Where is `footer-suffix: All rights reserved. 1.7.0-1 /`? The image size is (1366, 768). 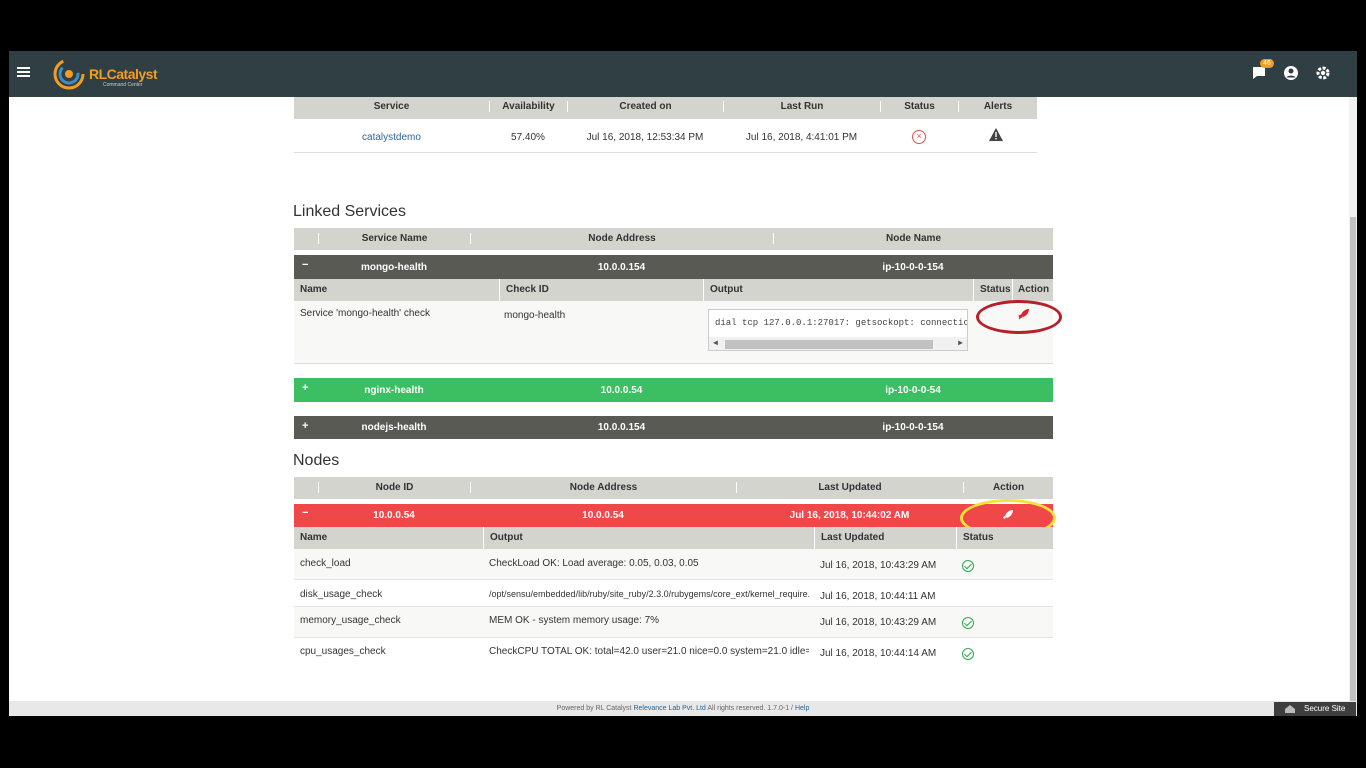
footer-suffix: All rights reserved. 1.7.0-1 / is located at coordinates (750, 708).